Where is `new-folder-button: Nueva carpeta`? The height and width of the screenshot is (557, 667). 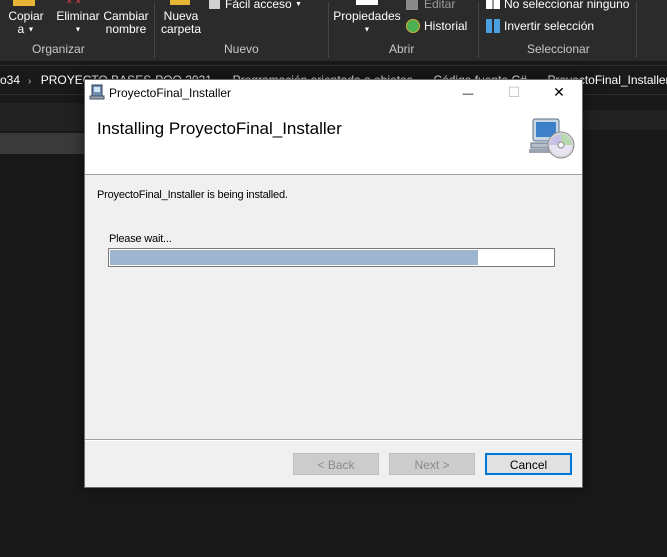
new-folder-button: Nueva carpeta is located at coordinates (181, 23).